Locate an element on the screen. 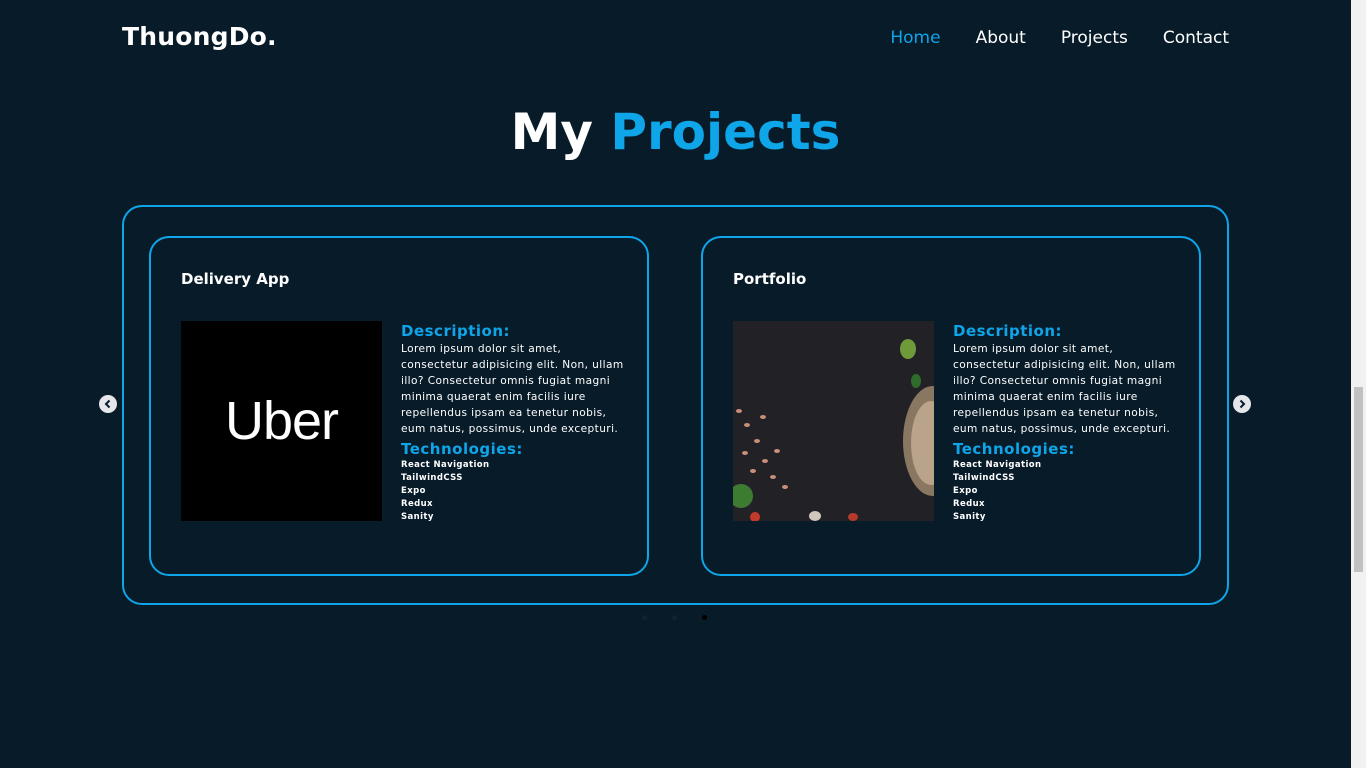  project-image is located at coordinates (833, 421).